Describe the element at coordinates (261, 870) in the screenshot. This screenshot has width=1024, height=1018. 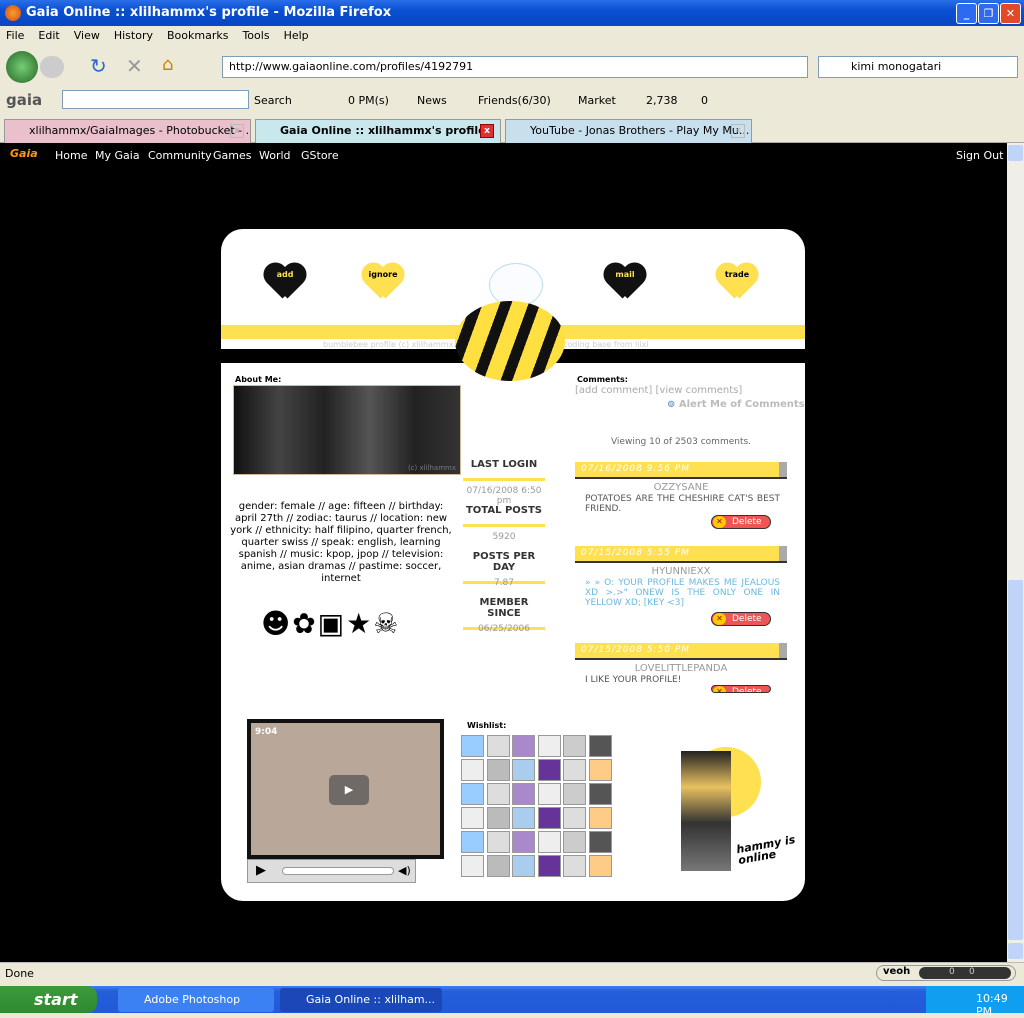
I see `play-icon: ▶` at that location.